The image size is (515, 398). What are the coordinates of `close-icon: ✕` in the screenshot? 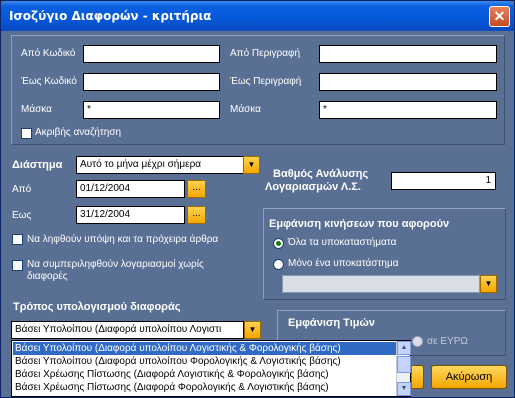 It's located at (499, 16).